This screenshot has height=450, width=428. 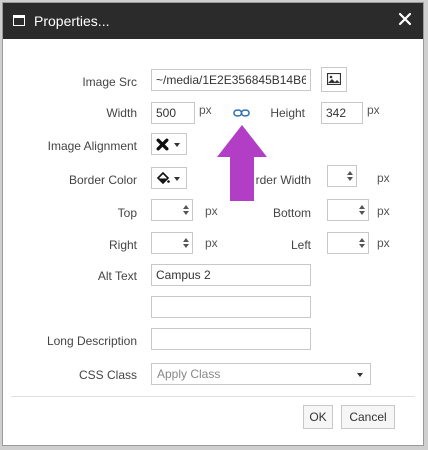 What do you see at coordinates (211, 243) in the screenshot?
I see `right-unit: px` at bounding box center [211, 243].